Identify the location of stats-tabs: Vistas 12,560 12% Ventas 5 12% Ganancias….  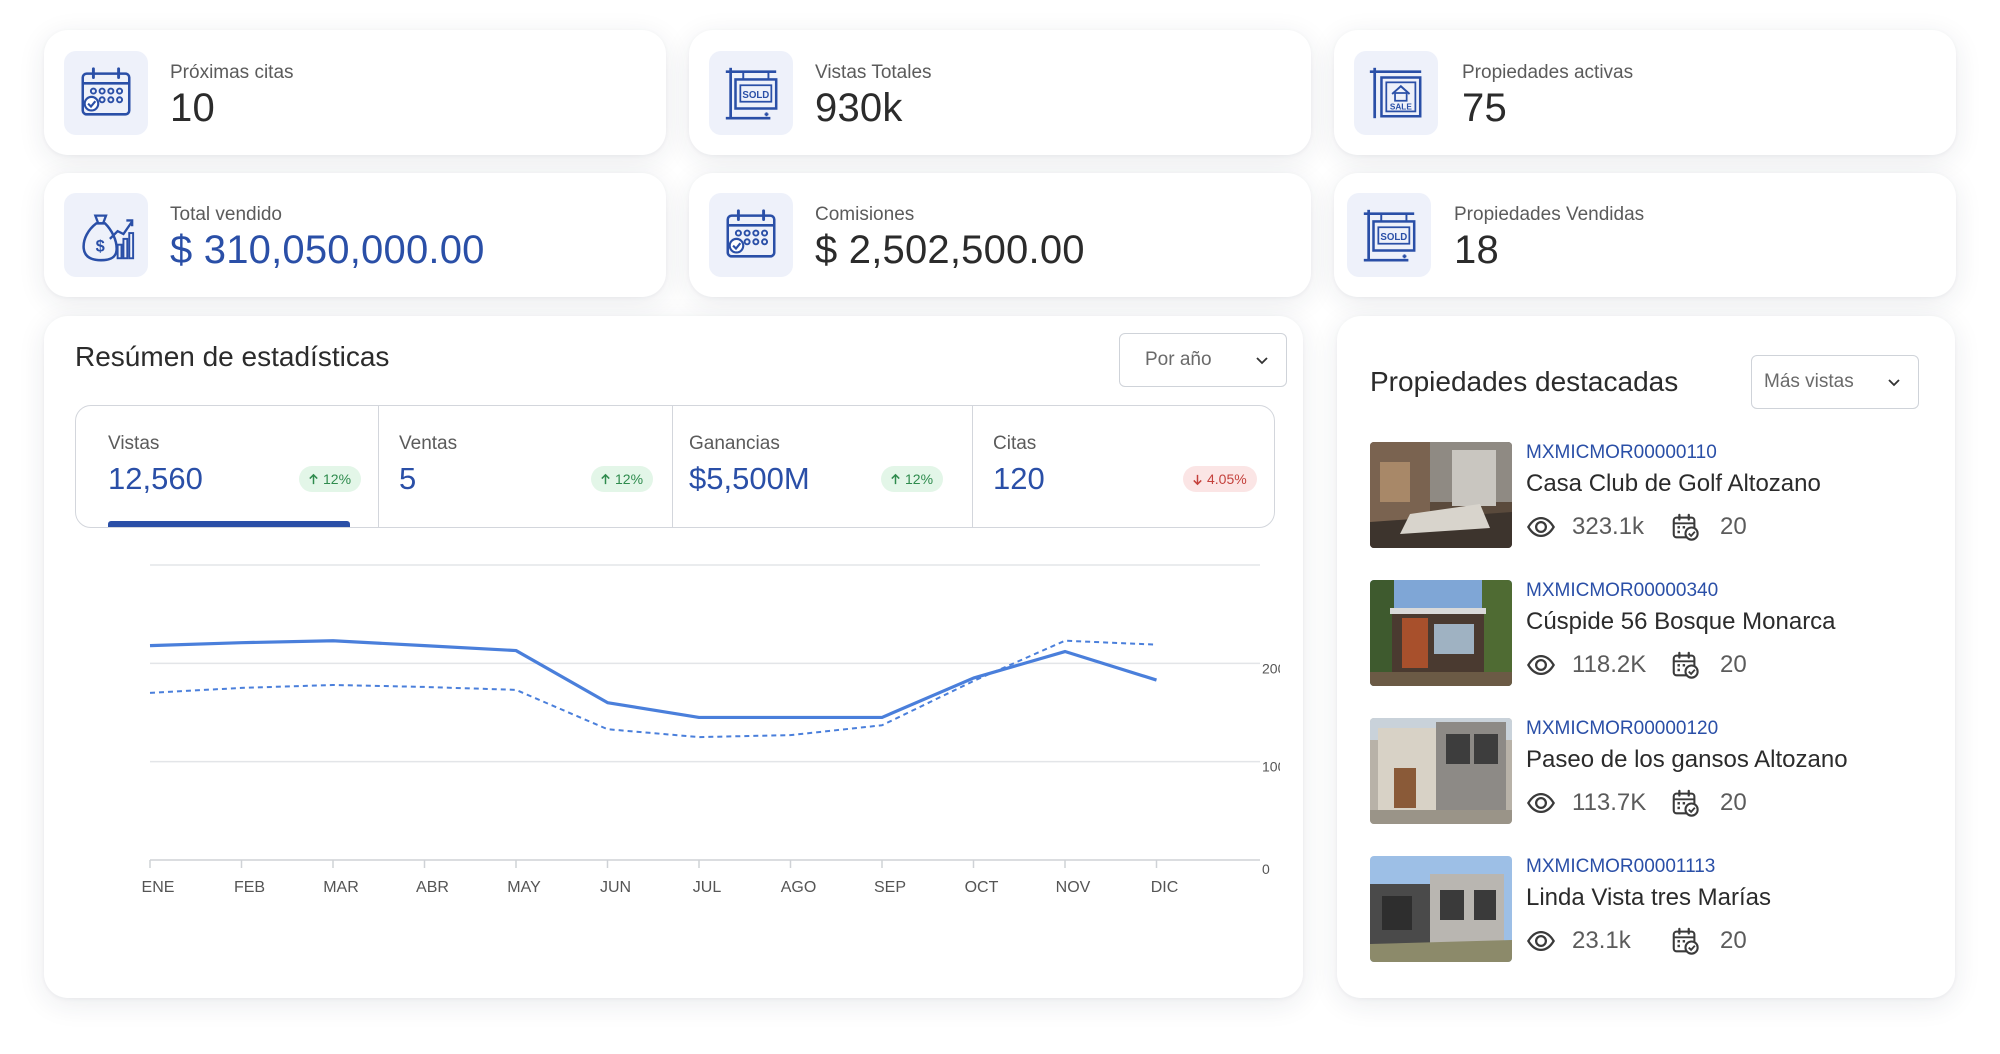
(675, 466).